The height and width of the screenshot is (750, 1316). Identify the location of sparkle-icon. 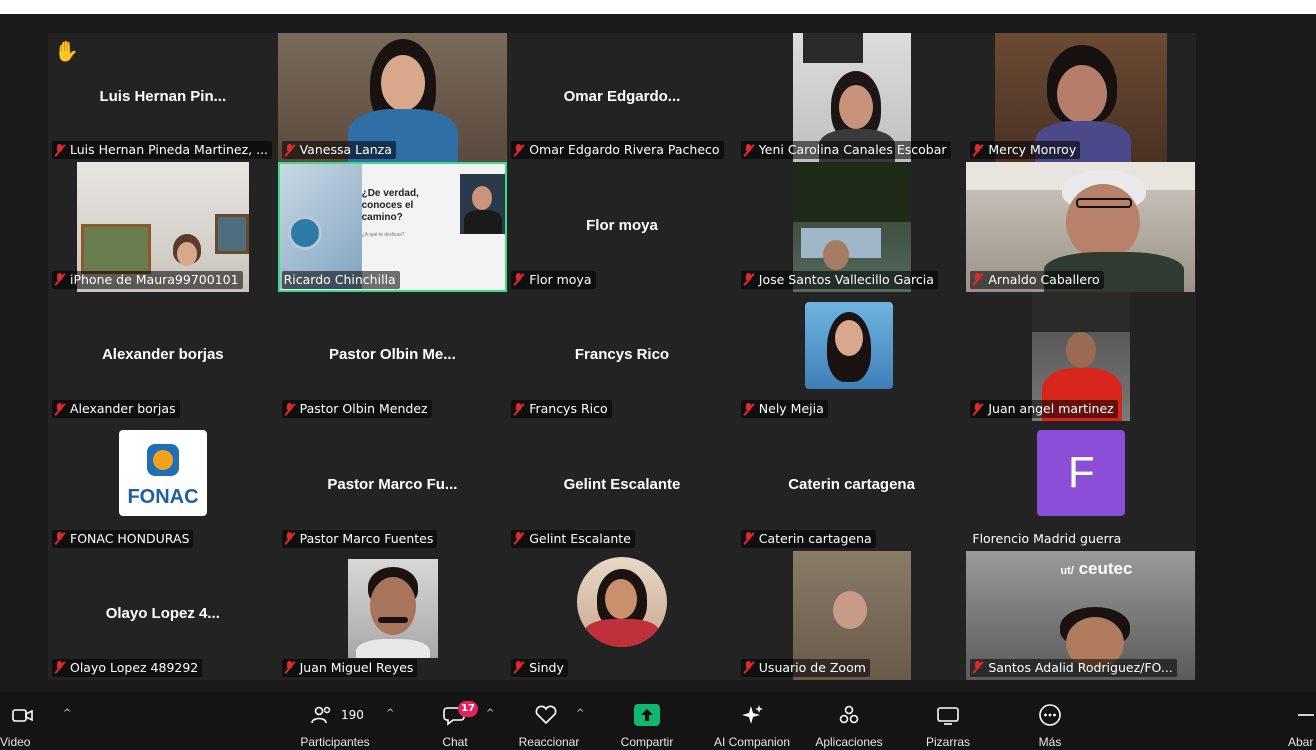
(752, 714).